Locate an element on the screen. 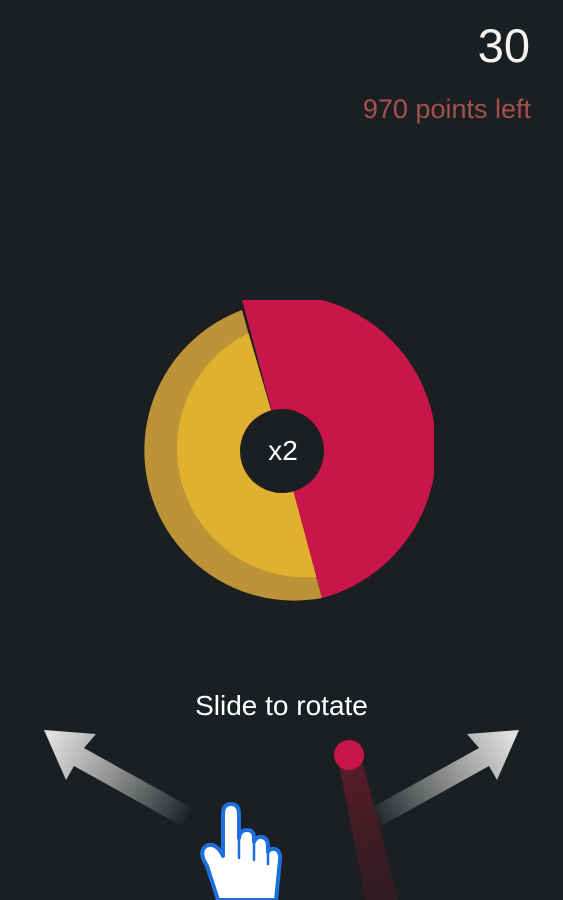 The height and width of the screenshot is (900, 563). red-ball is located at coordinates (349, 755).